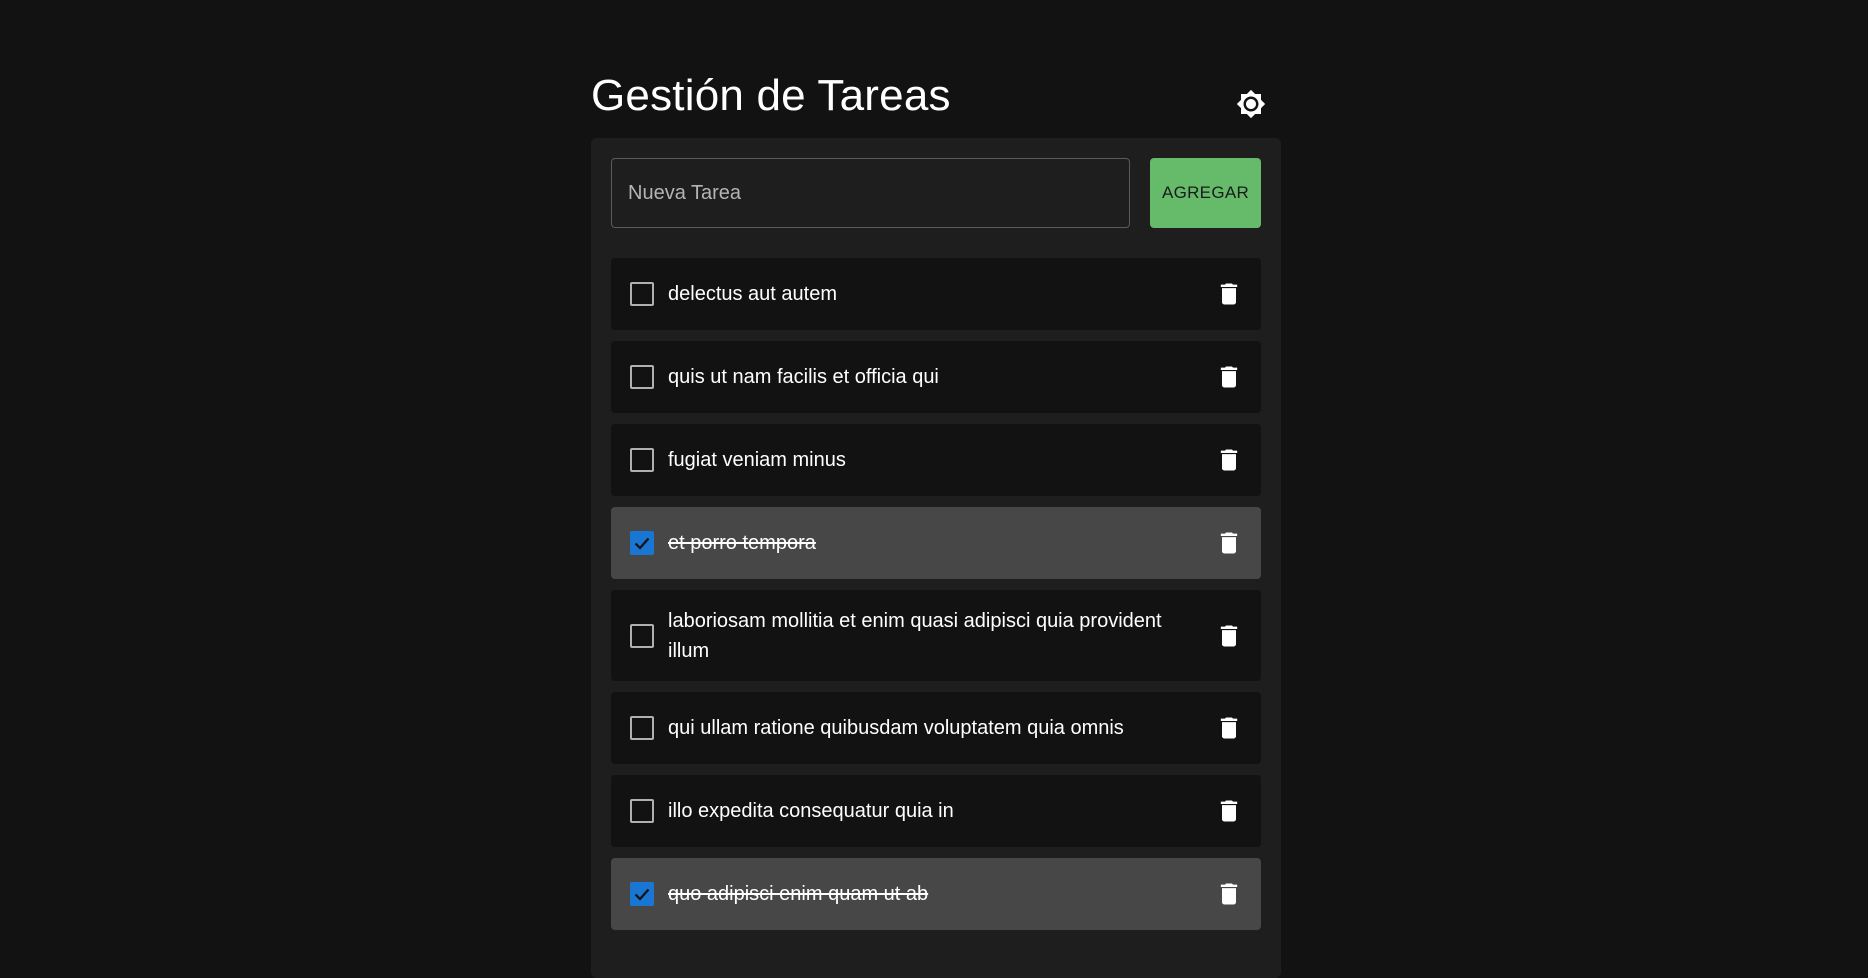 This screenshot has width=1868, height=978. What do you see at coordinates (742, 543) in the screenshot?
I see `task-text: et porro tempora` at bounding box center [742, 543].